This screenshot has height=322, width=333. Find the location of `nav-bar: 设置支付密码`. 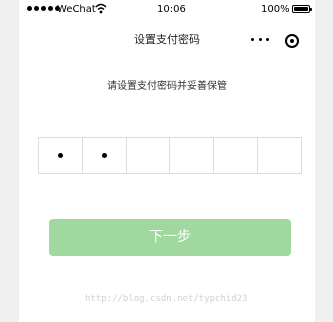

nav-bar: 设置支付密码 is located at coordinates (167, 41).